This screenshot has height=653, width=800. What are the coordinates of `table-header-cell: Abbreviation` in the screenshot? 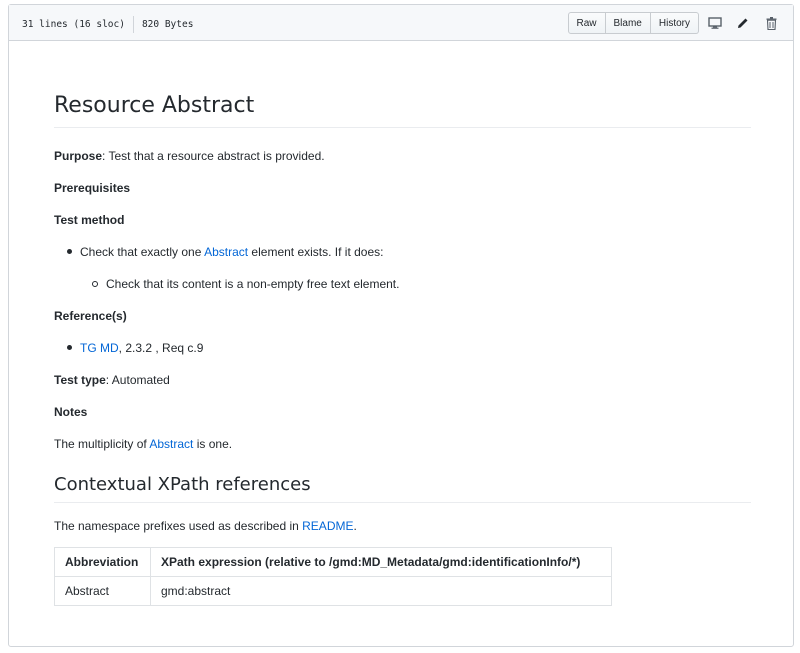 It's located at (102, 562).